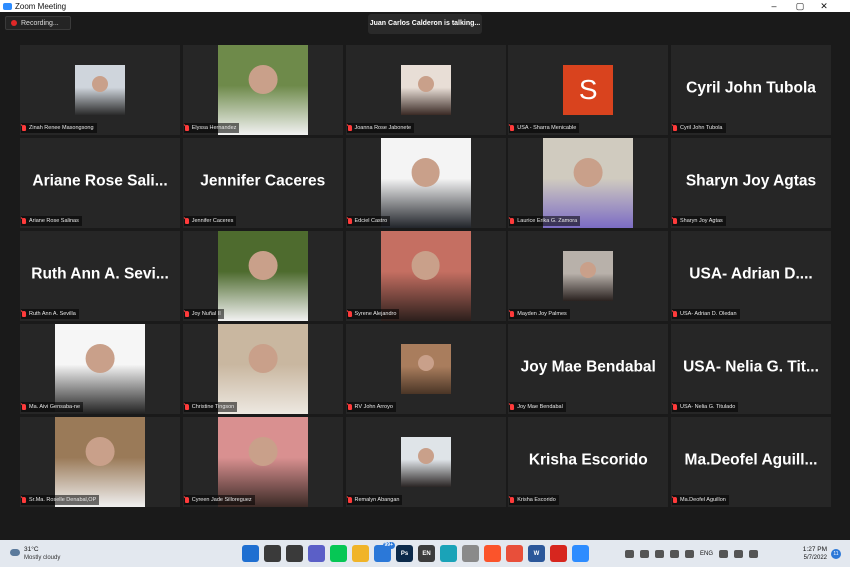 The height and width of the screenshot is (567, 850). I want to click on participant-name-bar: Sr.Ma. Roselle Denabal,OP, so click(60, 500).